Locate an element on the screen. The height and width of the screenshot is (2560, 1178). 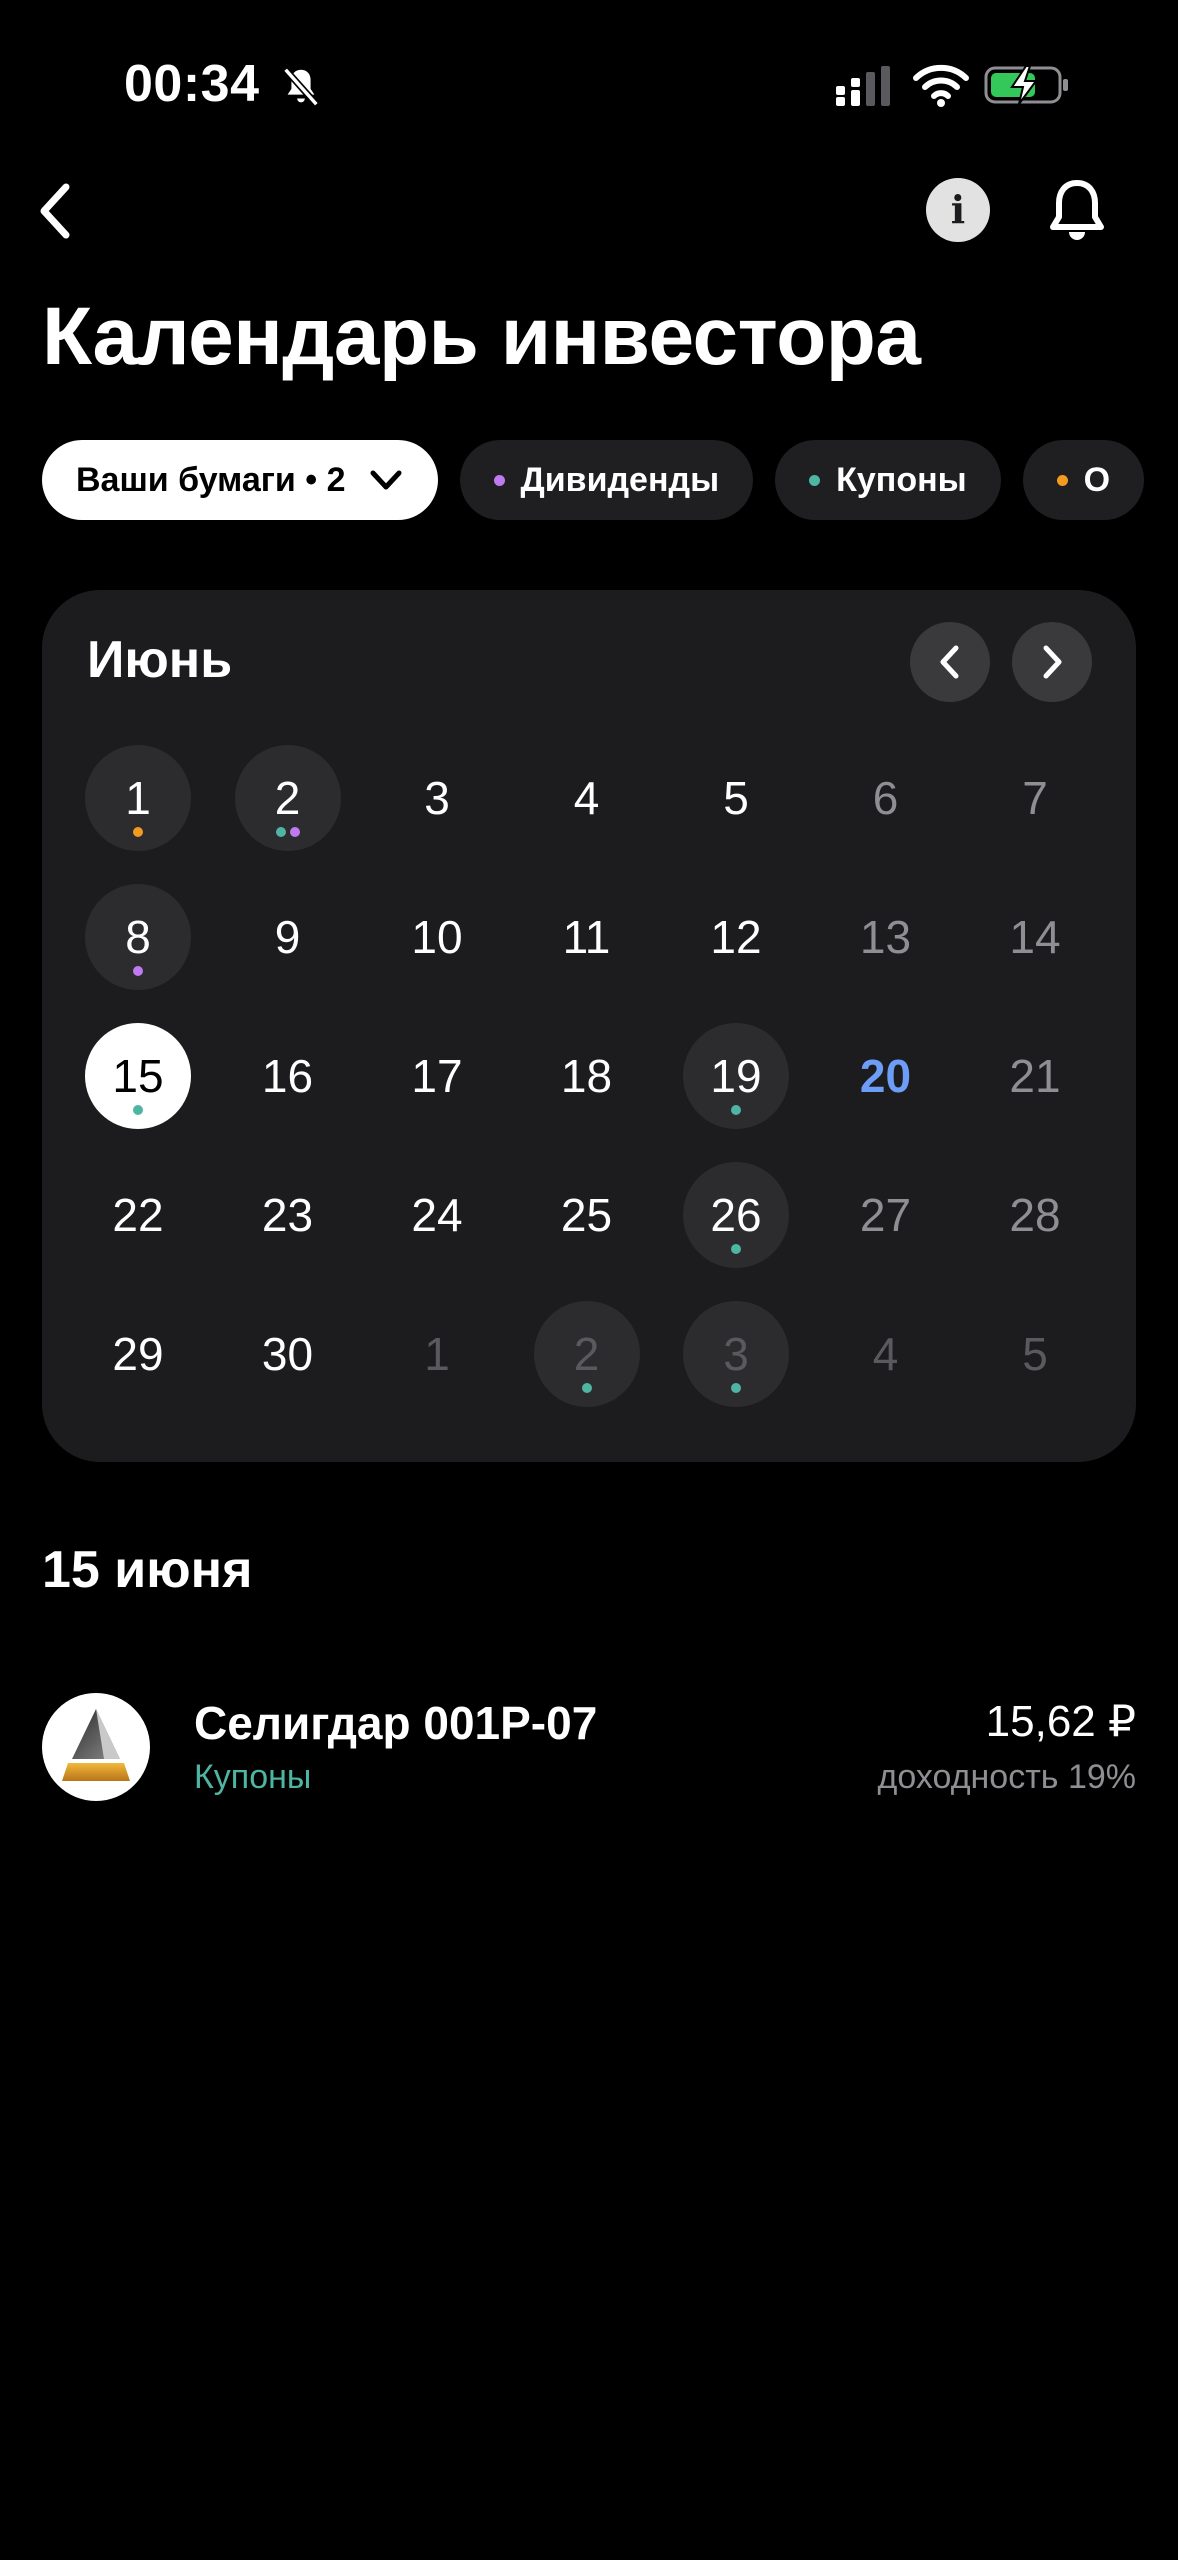
day-number: 28 is located at coordinates (1035, 1215).